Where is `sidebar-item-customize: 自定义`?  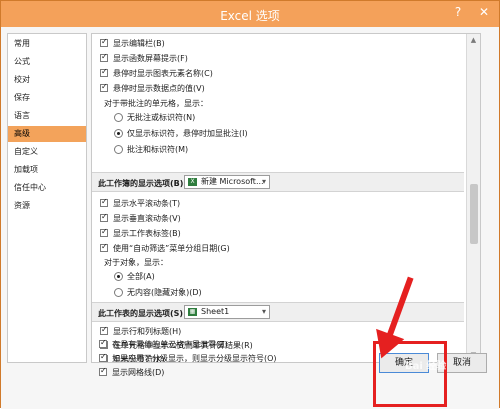
sidebar-item-customize: 自定义 is located at coordinates (47, 152).